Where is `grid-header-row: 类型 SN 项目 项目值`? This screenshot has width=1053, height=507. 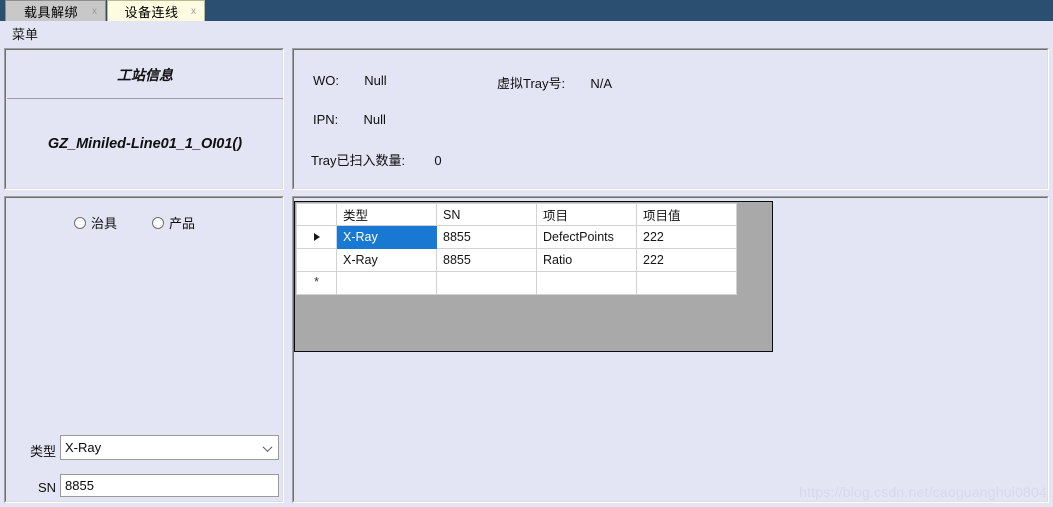 grid-header-row: 类型 SN 项目 项目值 is located at coordinates (516, 214).